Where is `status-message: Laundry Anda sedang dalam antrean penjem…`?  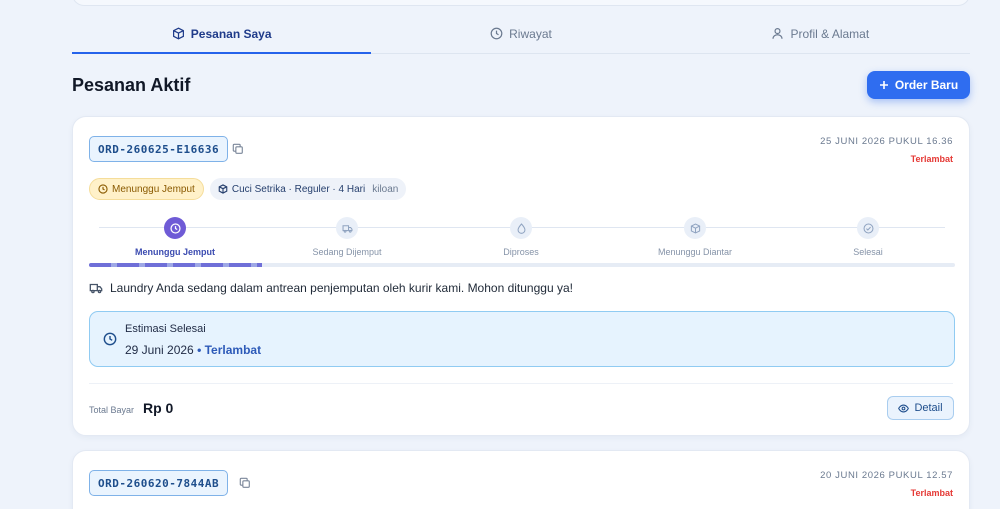 status-message: Laundry Anda sedang dalam antrean penjem… is located at coordinates (331, 288).